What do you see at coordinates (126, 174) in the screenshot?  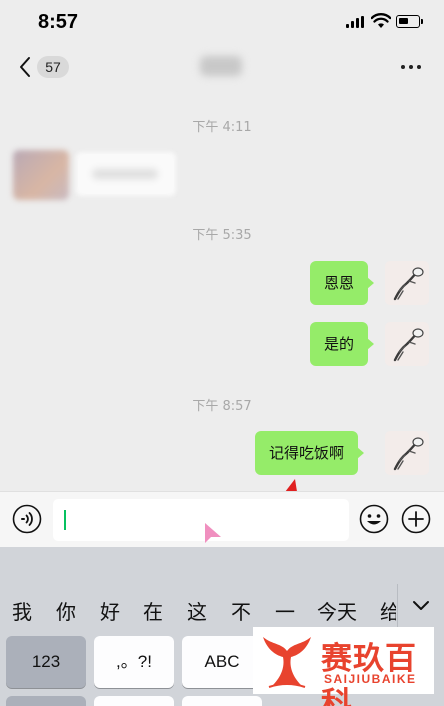 I see `received-message-blurred` at bounding box center [126, 174].